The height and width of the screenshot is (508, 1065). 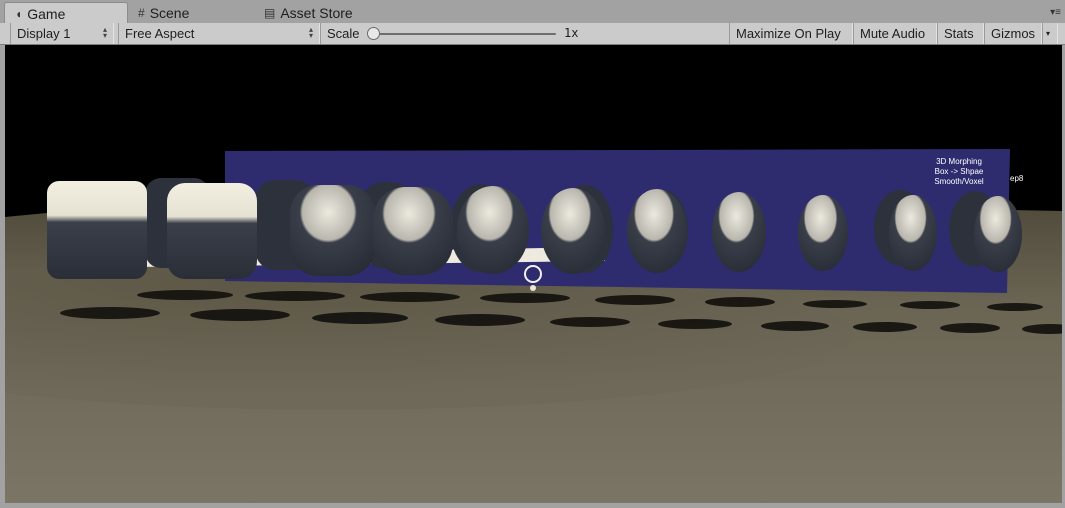 What do you see at coordinates (160, 33) in the screenshot?
I see `aspect-dropdown-label: Free Aspect` at bounding box center [160, 33].